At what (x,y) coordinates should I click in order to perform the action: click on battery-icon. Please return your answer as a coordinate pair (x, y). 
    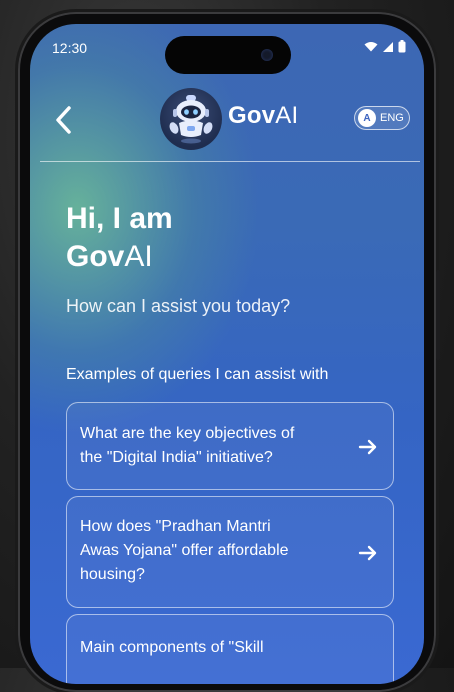
    Looking at the image, I should click on (402, 46).